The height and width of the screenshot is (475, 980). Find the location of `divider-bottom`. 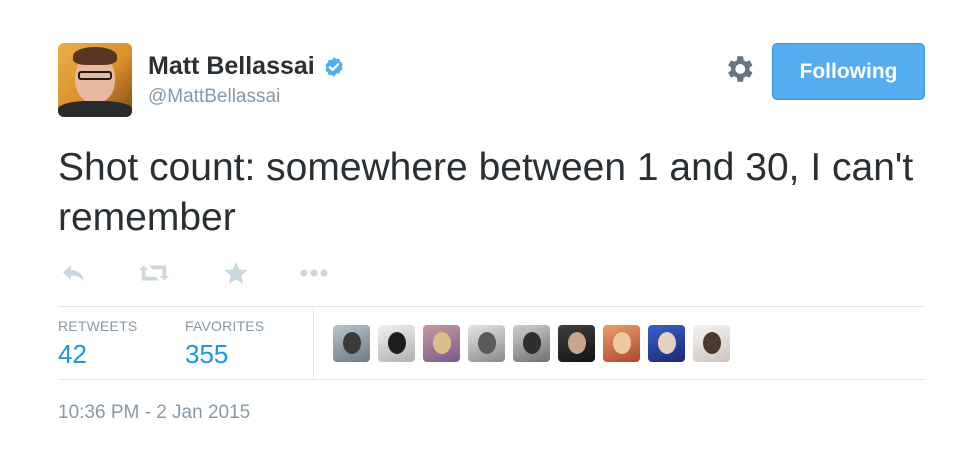

divider-bottom is located at coordinates (491, 379).